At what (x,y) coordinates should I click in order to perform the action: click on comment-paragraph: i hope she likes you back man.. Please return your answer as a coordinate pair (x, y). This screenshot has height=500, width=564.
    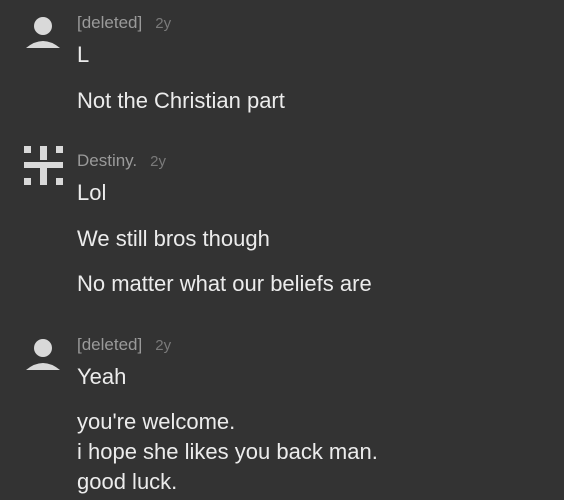
    Looking at the image, I should click on (227, 451).